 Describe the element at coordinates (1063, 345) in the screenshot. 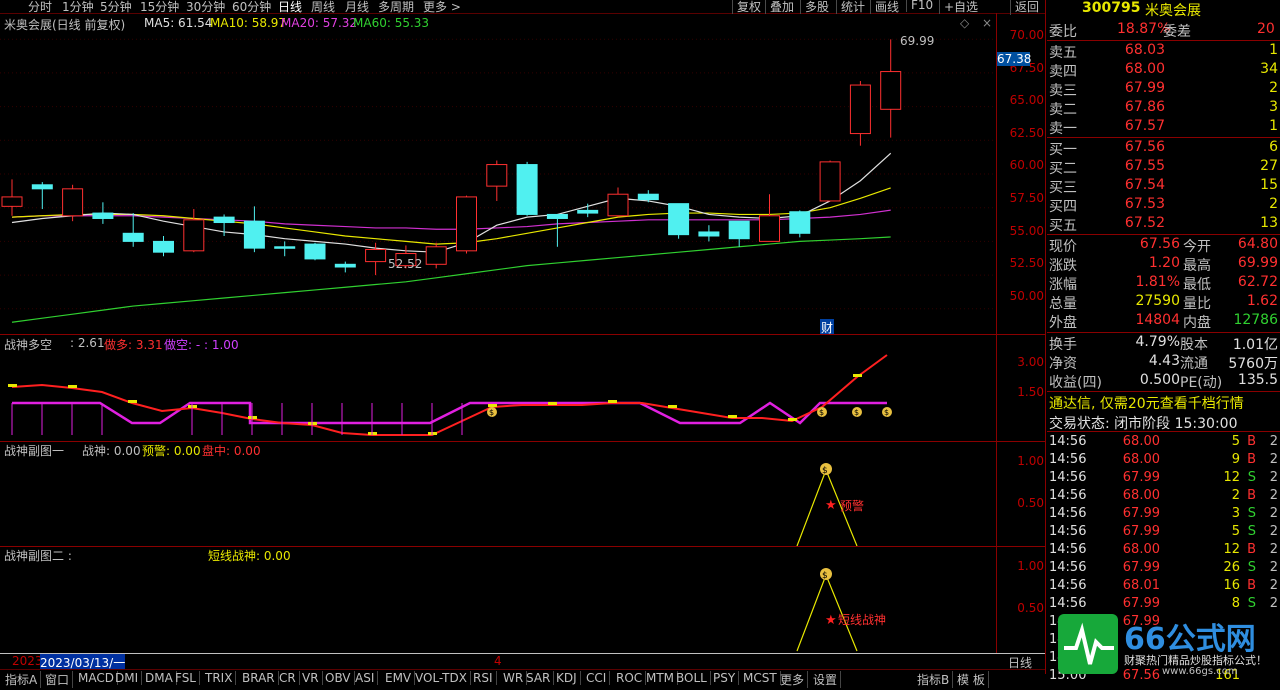

I see `stat-label: 换手` at that location.